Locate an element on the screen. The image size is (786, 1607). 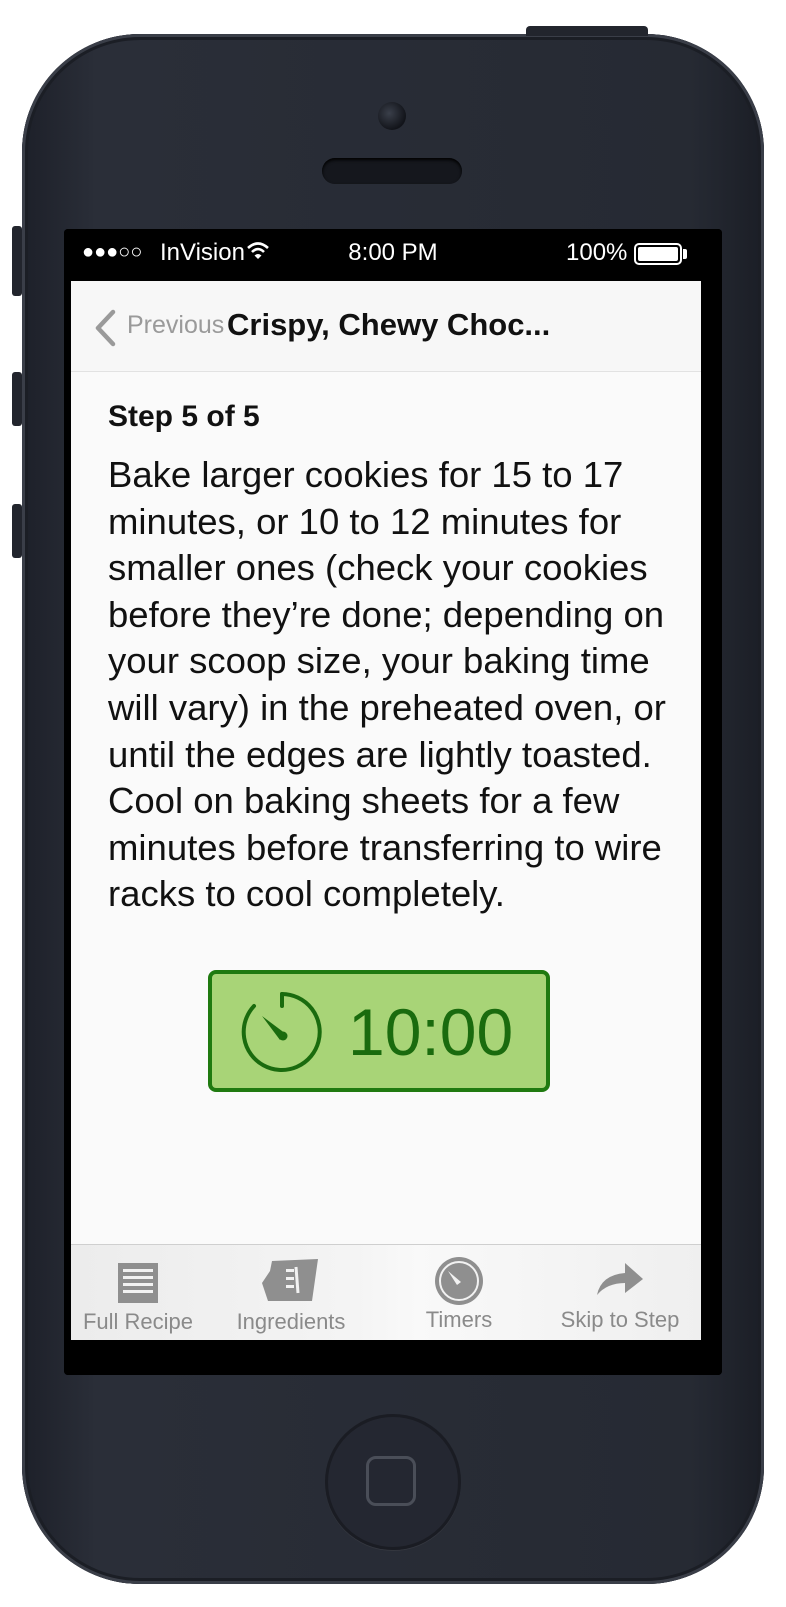
battery-nub is located at coordinates (685, 254).